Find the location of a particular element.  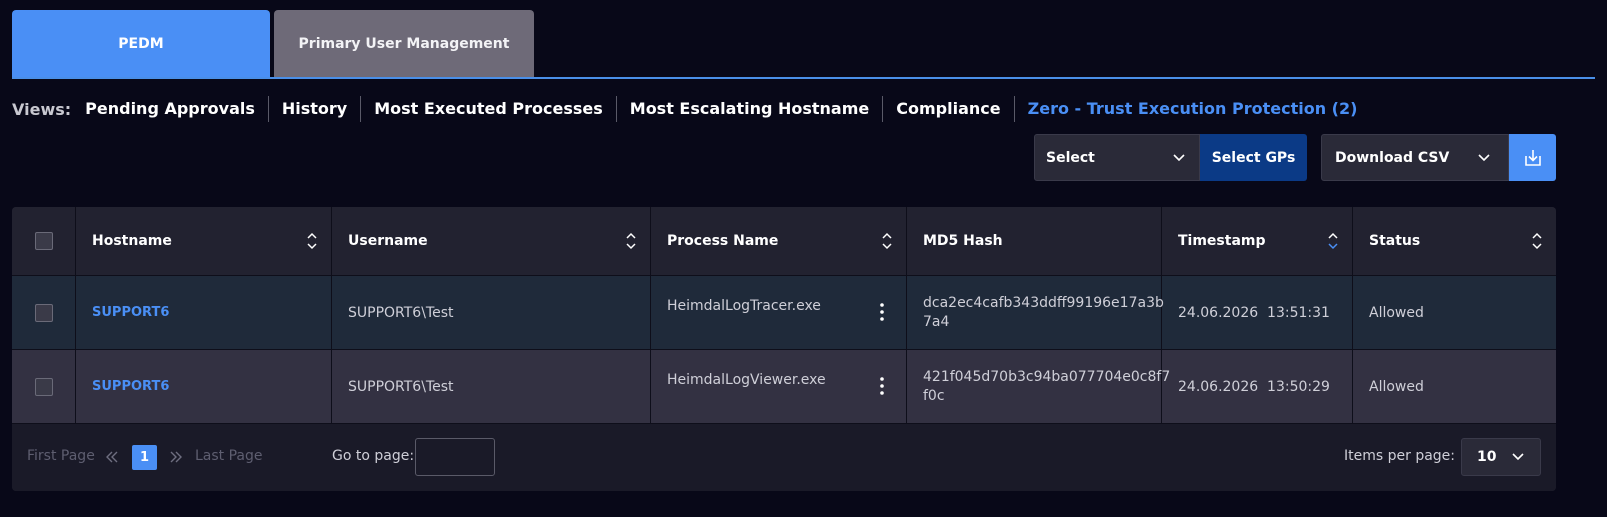

process-name-cell: HeimdalLogTracer.exe is located at coordinates (779, 312).